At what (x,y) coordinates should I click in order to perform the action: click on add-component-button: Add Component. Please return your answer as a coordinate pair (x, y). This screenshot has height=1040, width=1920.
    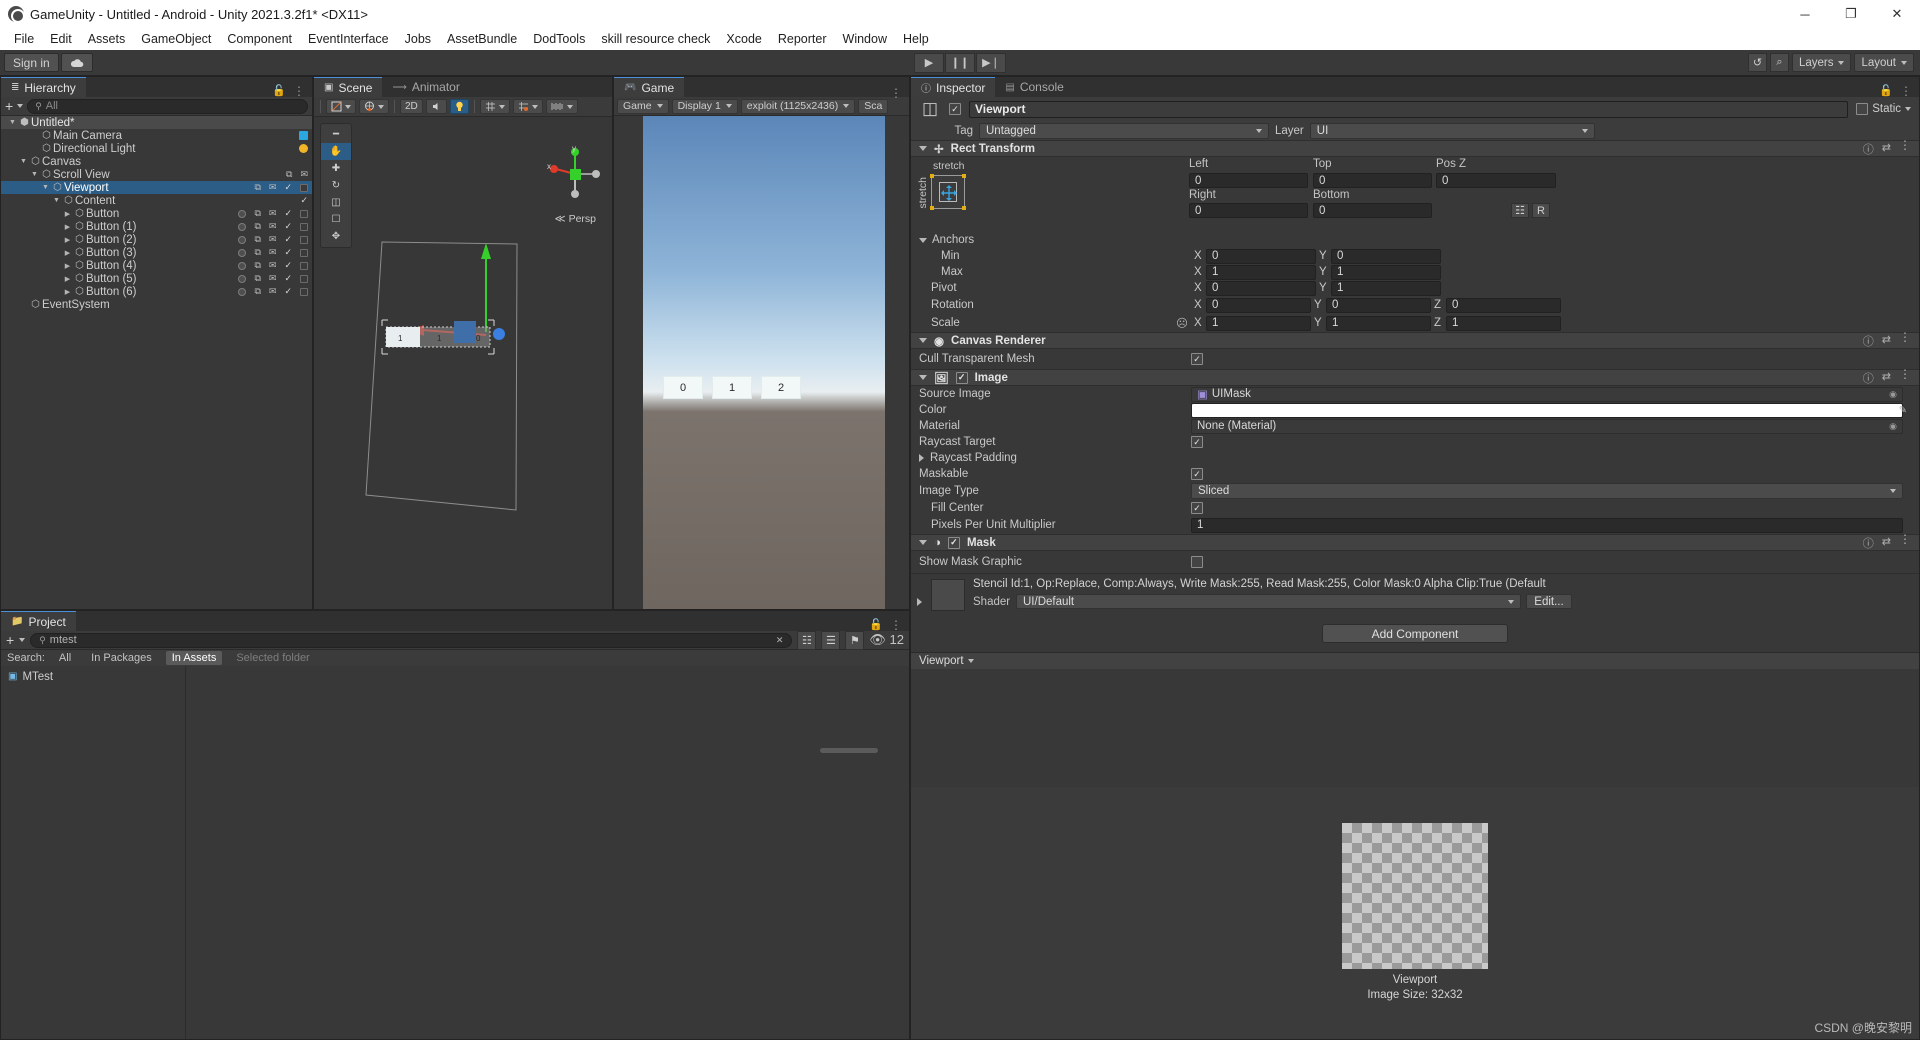
    Looking at the image, I should click on (1415, 633).